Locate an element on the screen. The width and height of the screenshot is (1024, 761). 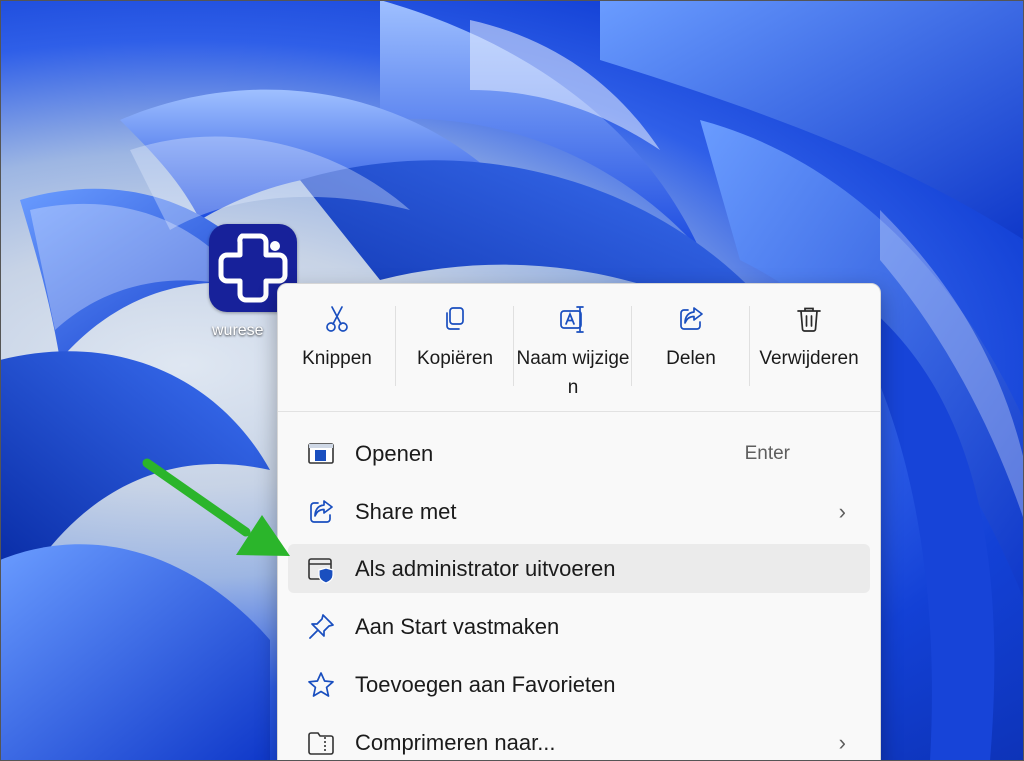
copy-button: Kopiëren is located at coordinates (455, 347).